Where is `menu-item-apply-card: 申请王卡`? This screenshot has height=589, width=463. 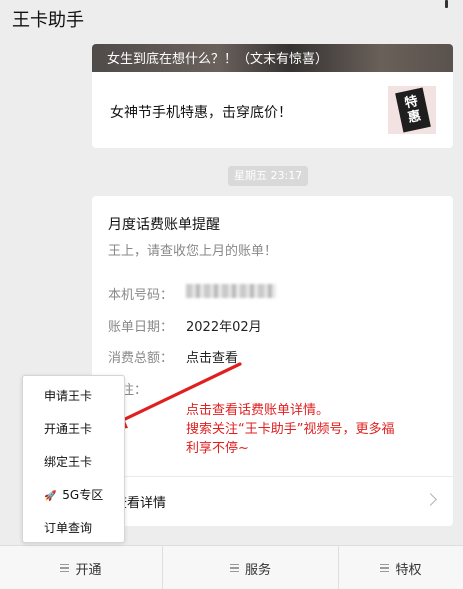 menu-item-apply-card: 申请王卡 is located at coordinates (73, 396).